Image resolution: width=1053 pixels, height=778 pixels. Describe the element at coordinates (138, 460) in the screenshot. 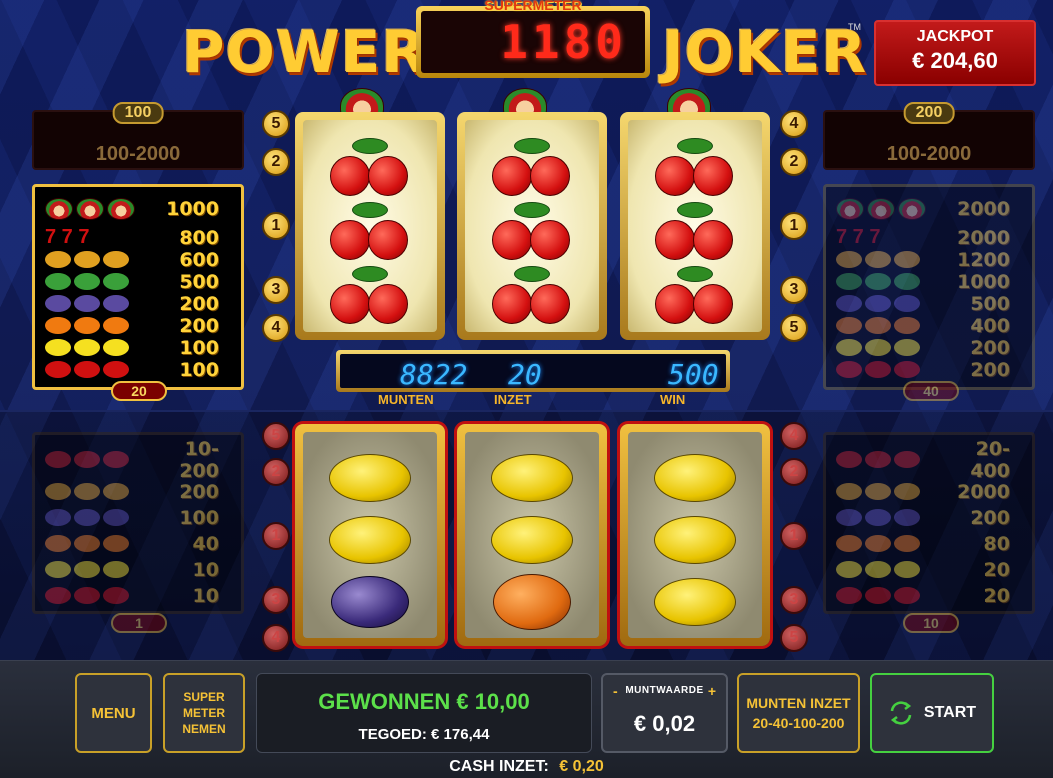

I see `paytable-row: 10-200` at that location.